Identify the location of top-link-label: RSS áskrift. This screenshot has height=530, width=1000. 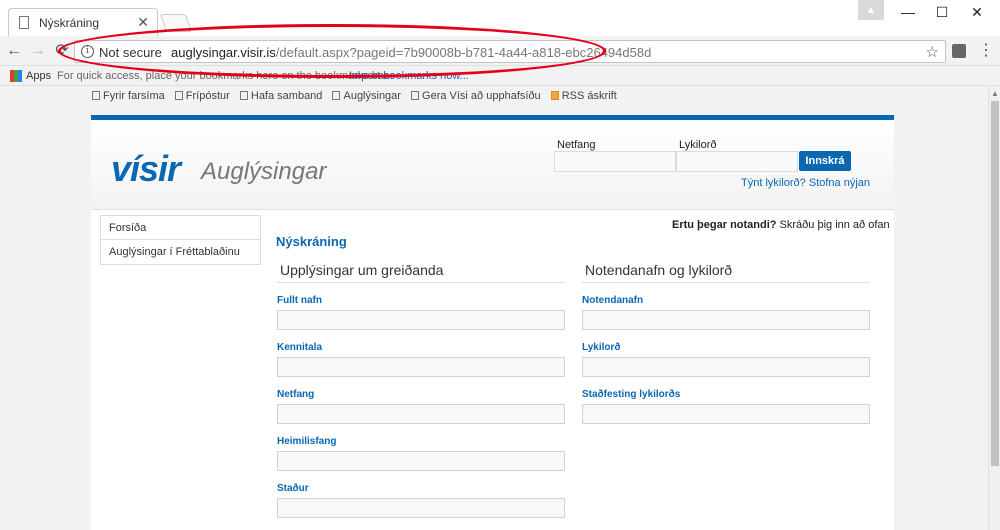
(589, 96).